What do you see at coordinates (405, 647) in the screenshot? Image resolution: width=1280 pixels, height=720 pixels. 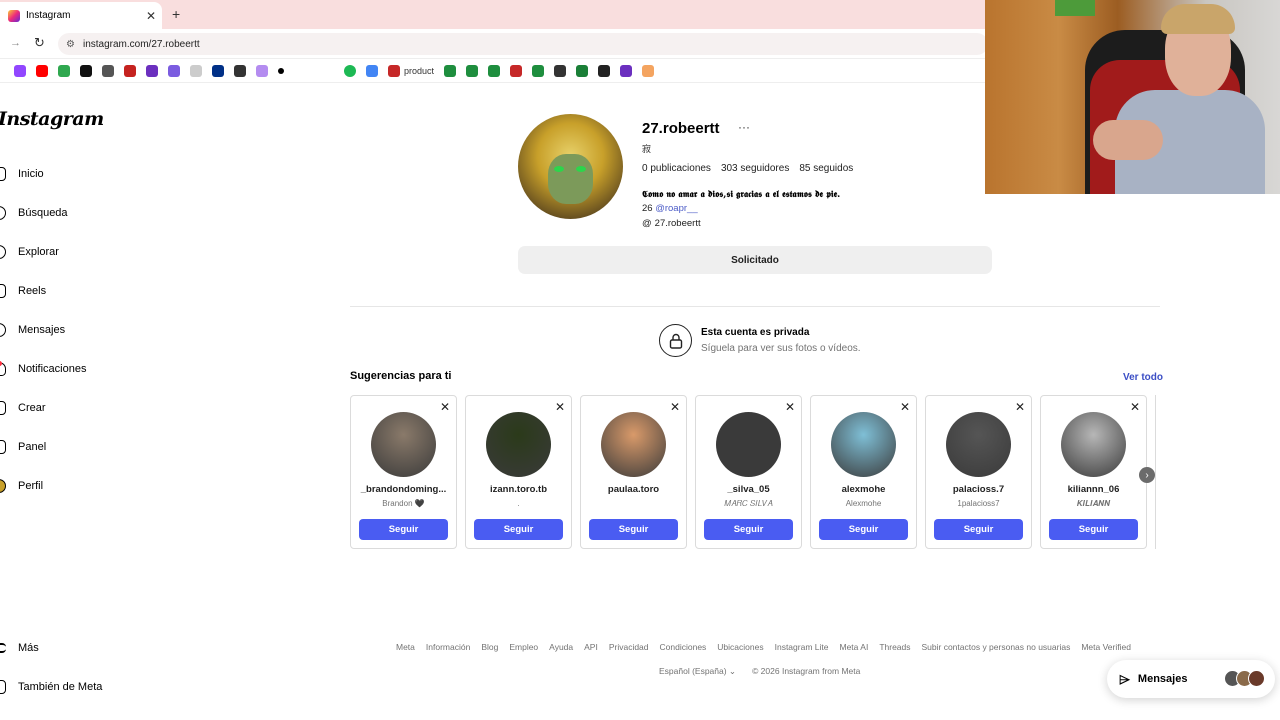 I see `footer-link: Meta` at bounding box center [405, 647].